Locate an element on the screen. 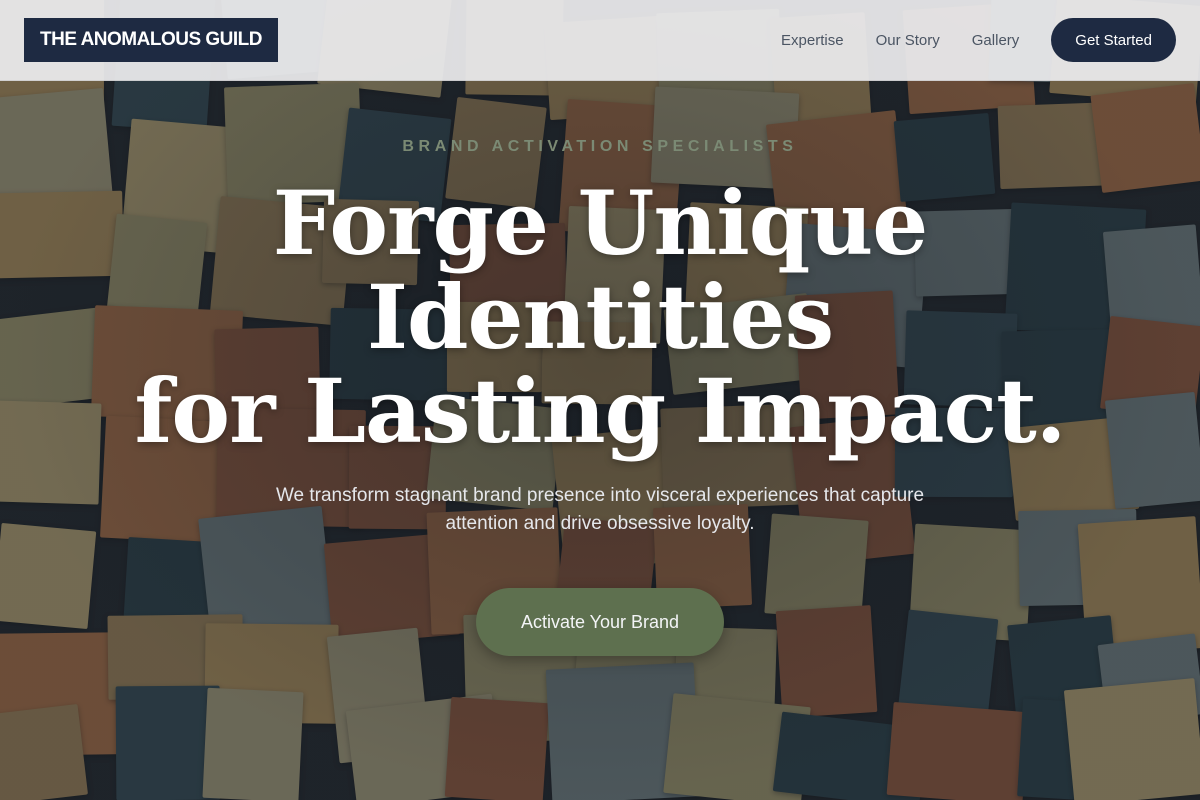 Image resolution: width=1200 pixels, height=800 pixels. nav-link-expertise: Expertise is located at coordinates (812, 40).